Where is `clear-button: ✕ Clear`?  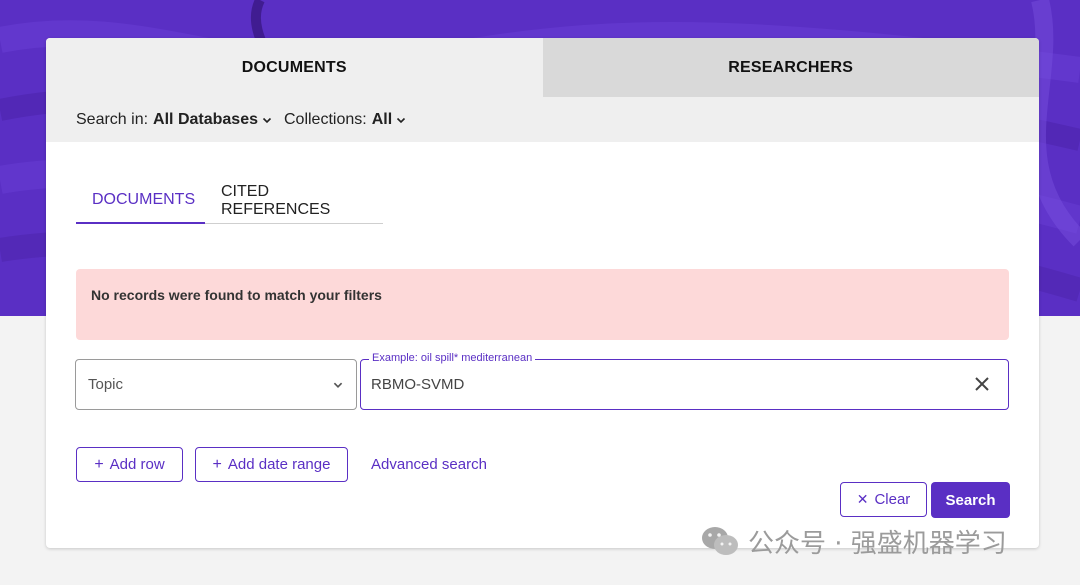 clear-button: ✕ Clear is located at coordinates (883, 499).